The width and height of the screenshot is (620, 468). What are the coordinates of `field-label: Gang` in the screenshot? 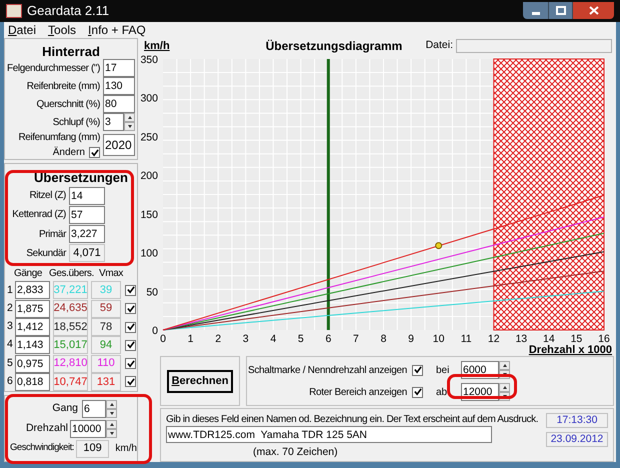 It's located at (65, 408).